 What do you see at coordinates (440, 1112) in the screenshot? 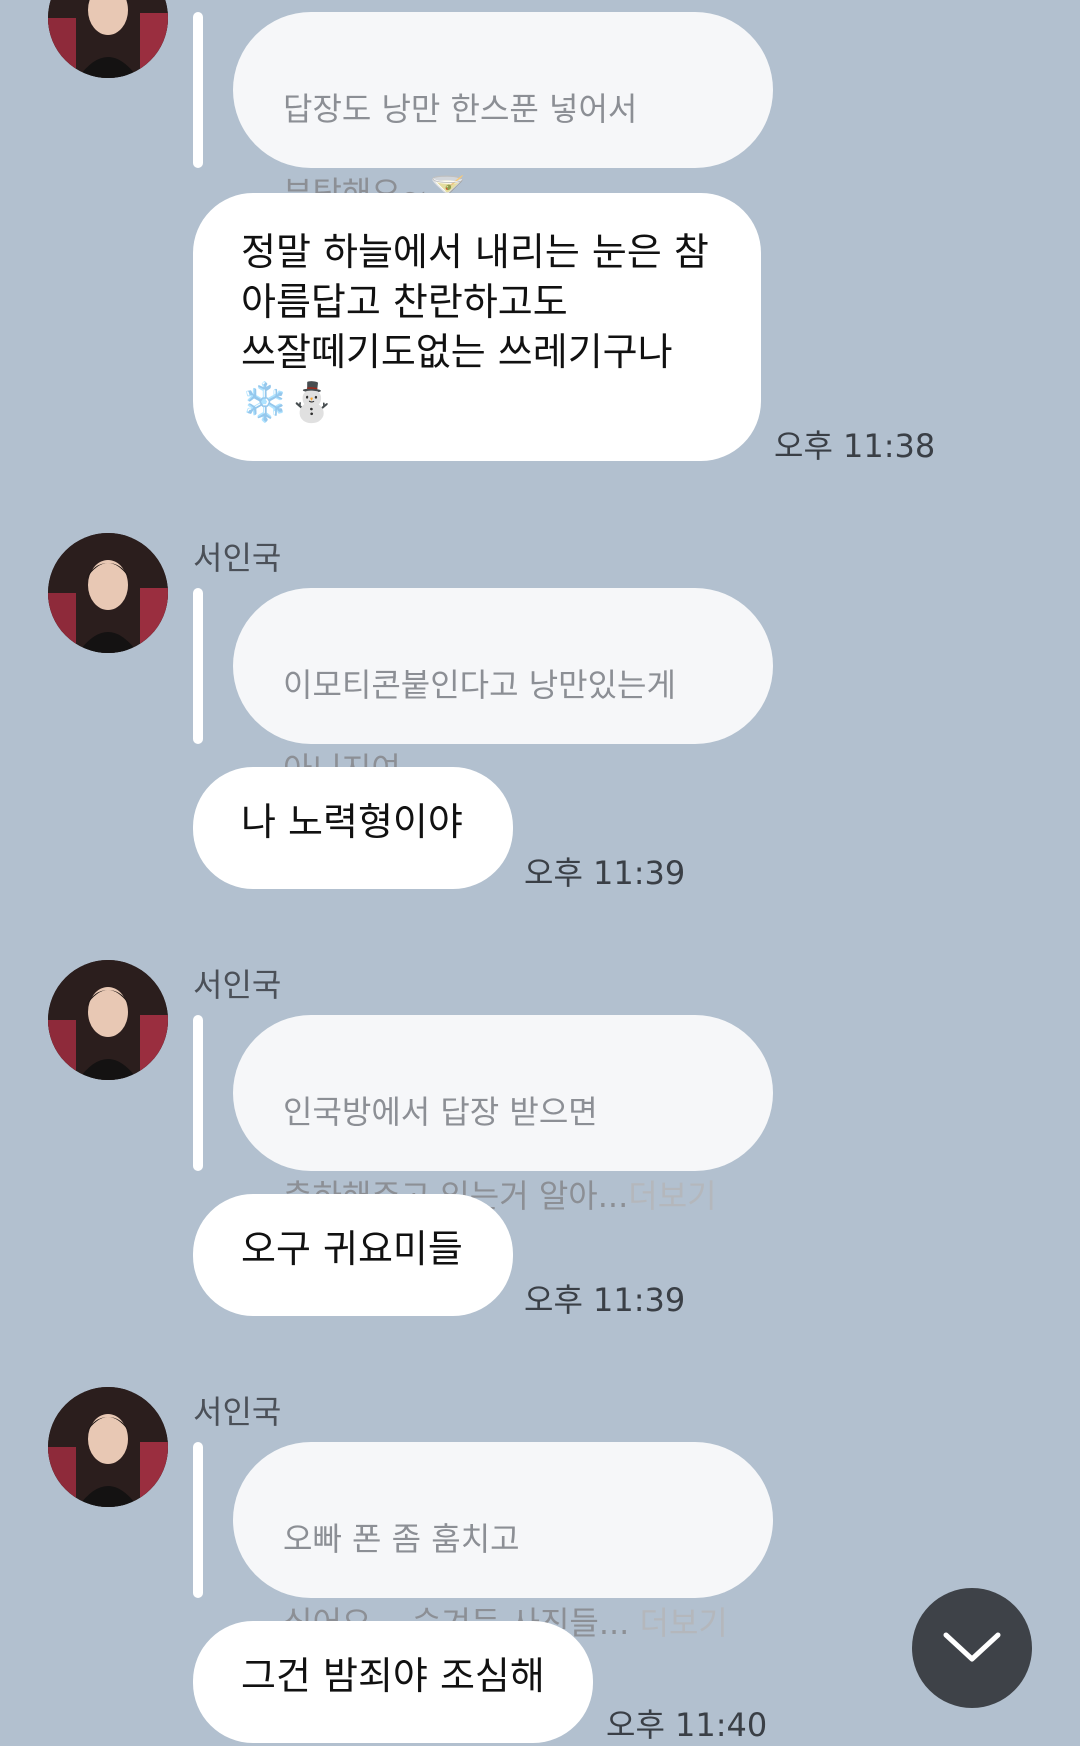
I see `quote-line: 인국방에서 답장 받으면` at bounding box center [440, 1112].